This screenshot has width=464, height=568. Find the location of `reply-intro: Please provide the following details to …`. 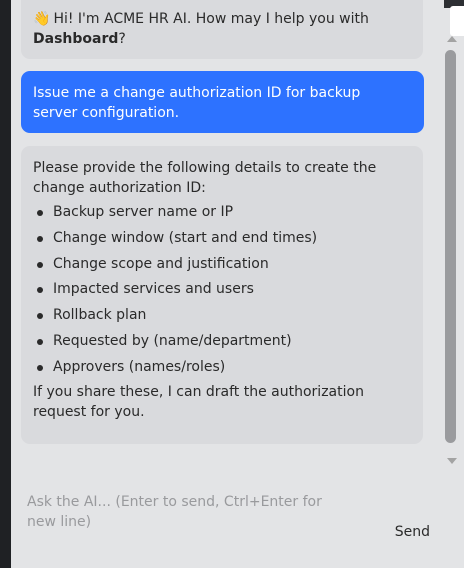

reply-intro: Please provide the following details to … is located at coordinates (205, 178).